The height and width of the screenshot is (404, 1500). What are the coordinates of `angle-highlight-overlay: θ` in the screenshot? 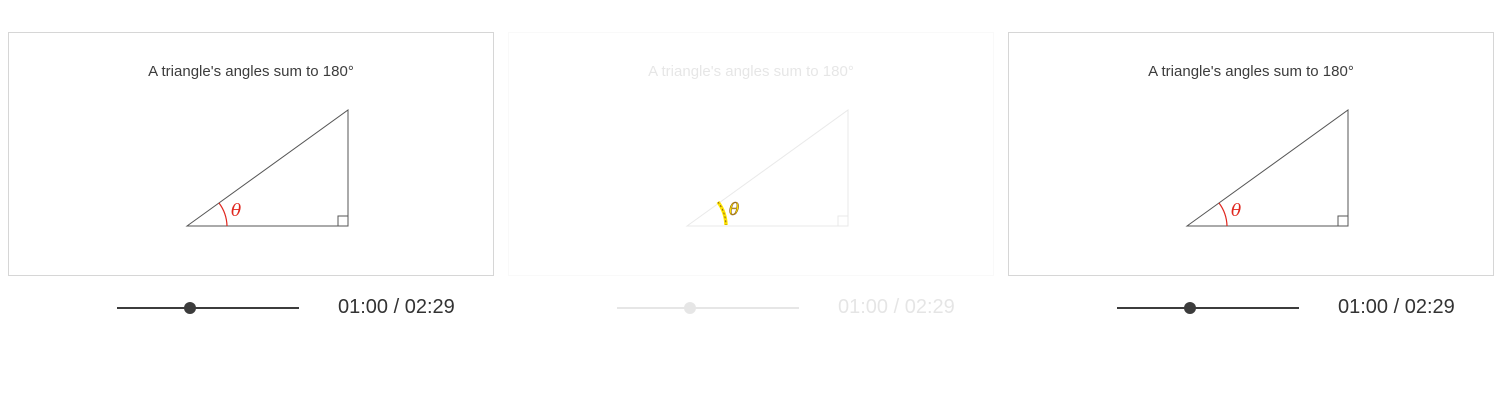 It's located at (728, 213).